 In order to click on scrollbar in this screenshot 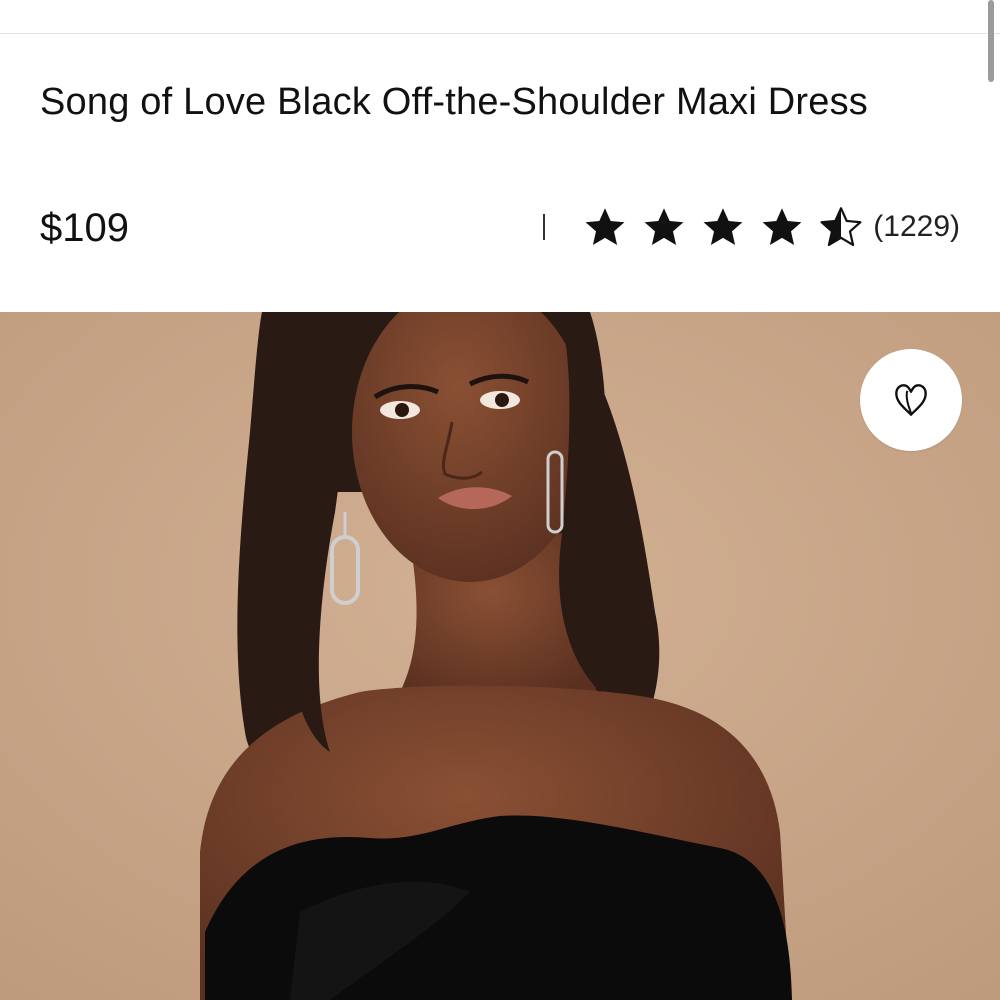, I will do `click(991, 41)`.